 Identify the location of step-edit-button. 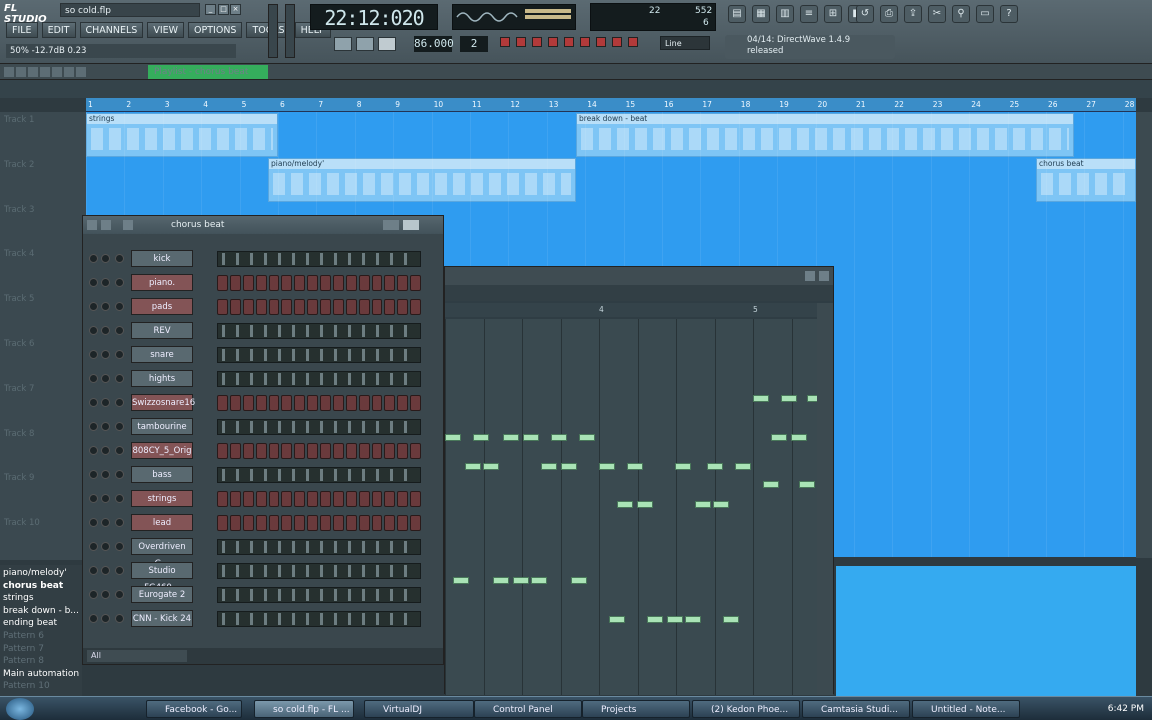
(585, 42).